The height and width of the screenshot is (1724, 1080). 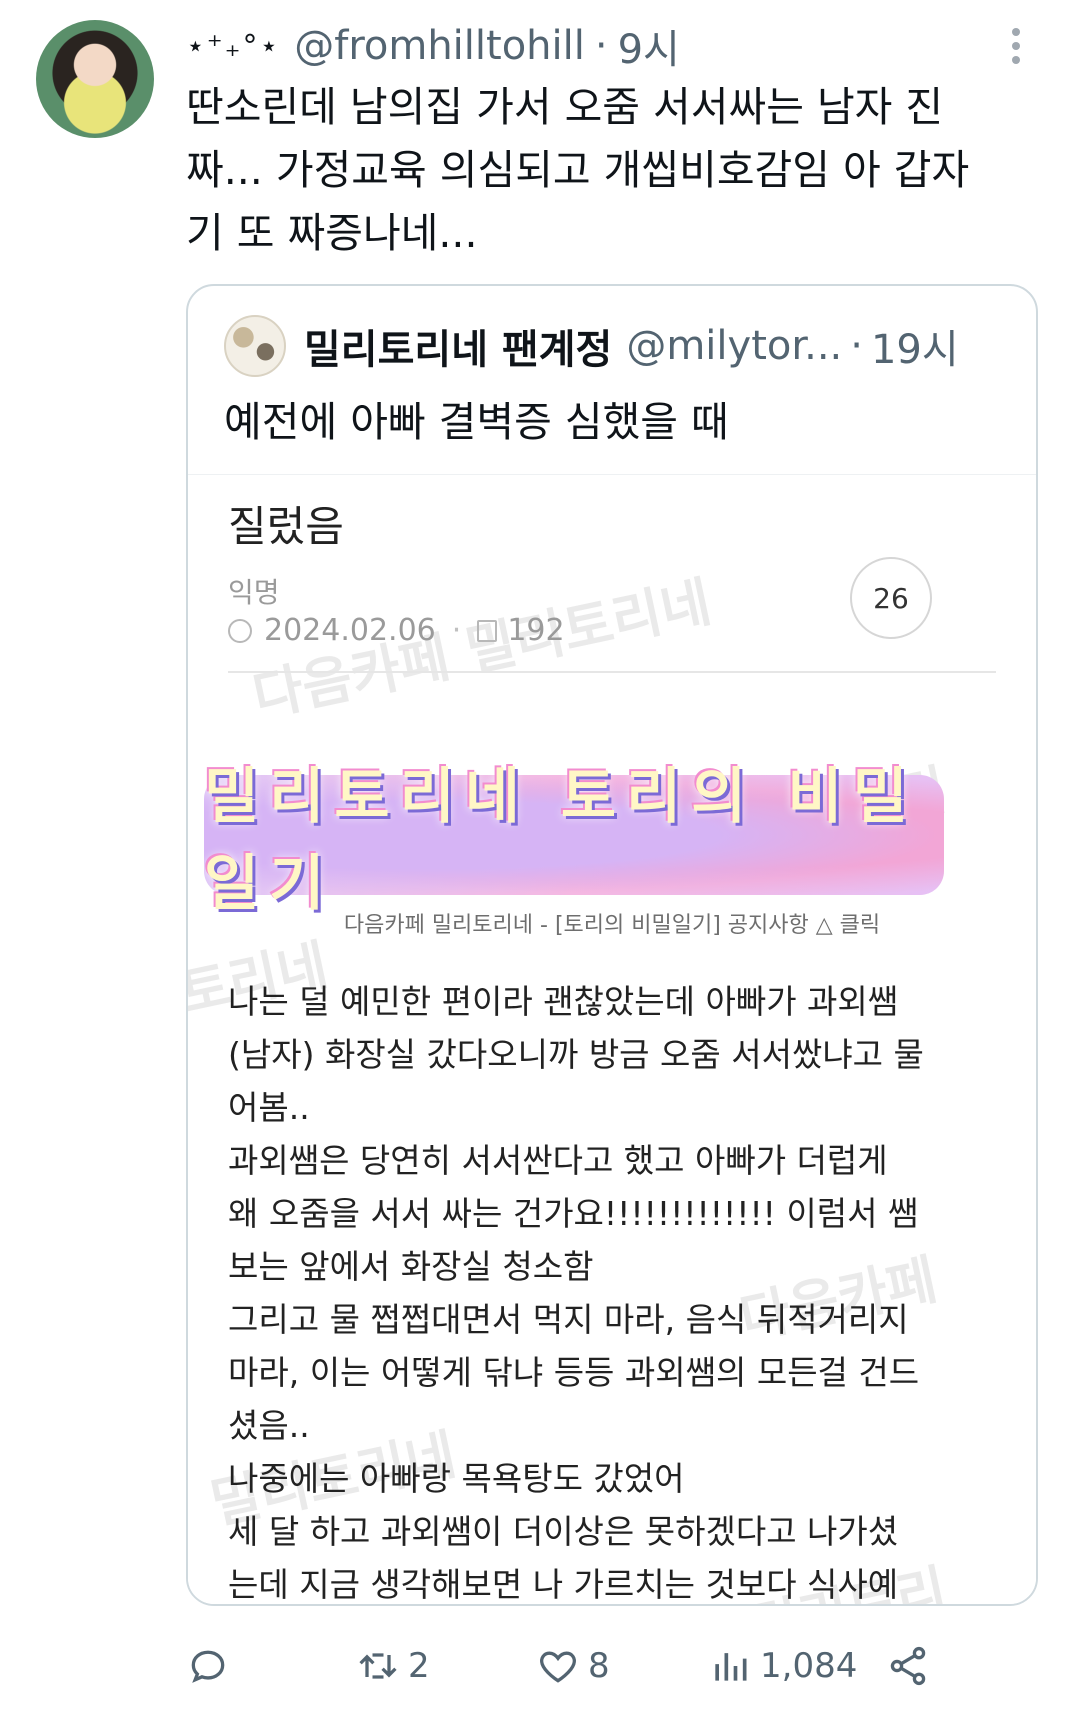 I want to click on cafe-banner: 밀리토리네 토리의 비밀일기, so click(x=574, y=840).